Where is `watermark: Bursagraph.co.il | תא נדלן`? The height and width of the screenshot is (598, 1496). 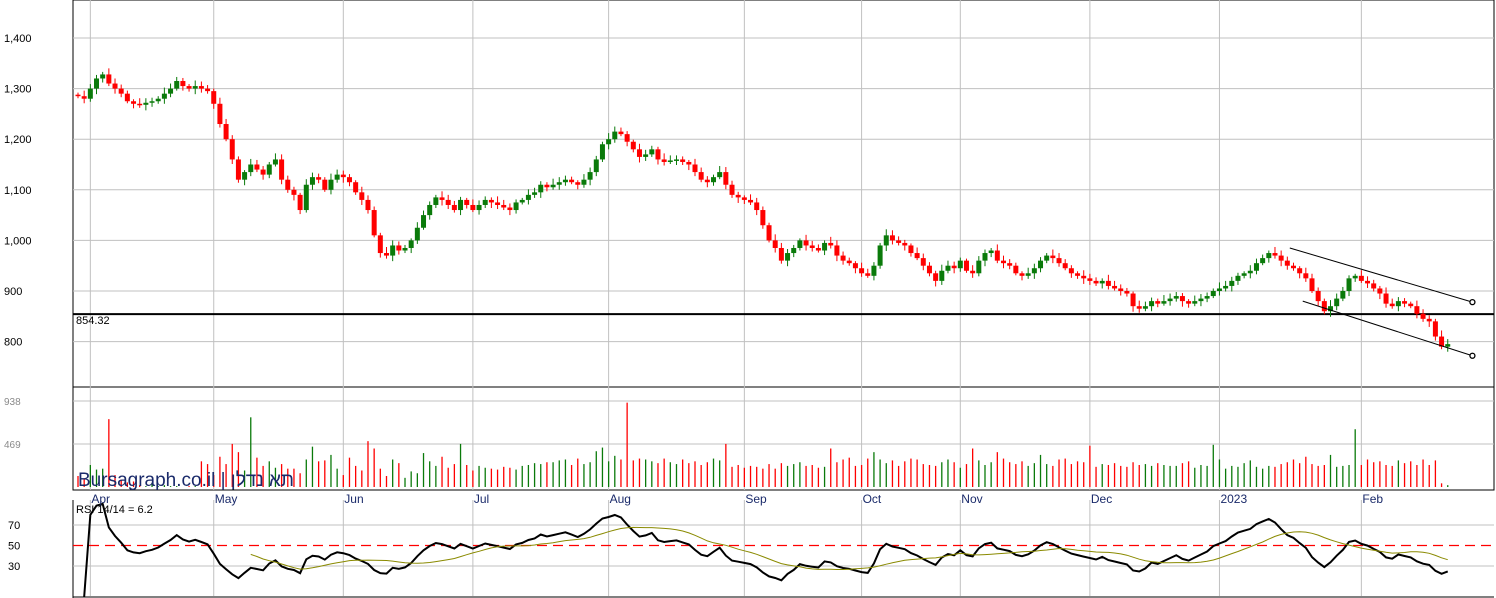 watermark: Bursagraph.co.il | תא נדלן is located at coordinates (186, 480).